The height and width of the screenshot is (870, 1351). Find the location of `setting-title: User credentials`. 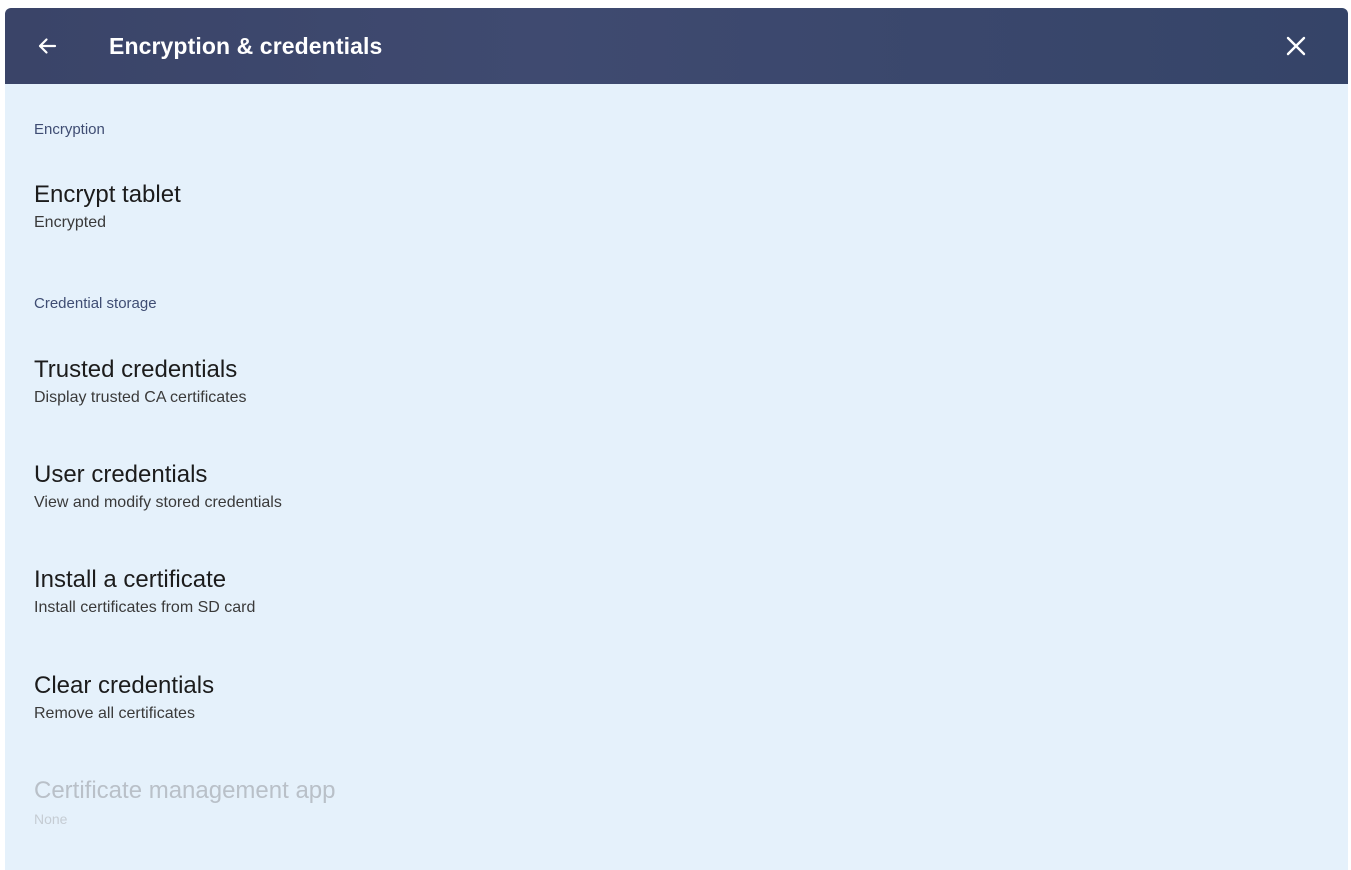

setting-title: User credentials is located at coordinates (121, 474).